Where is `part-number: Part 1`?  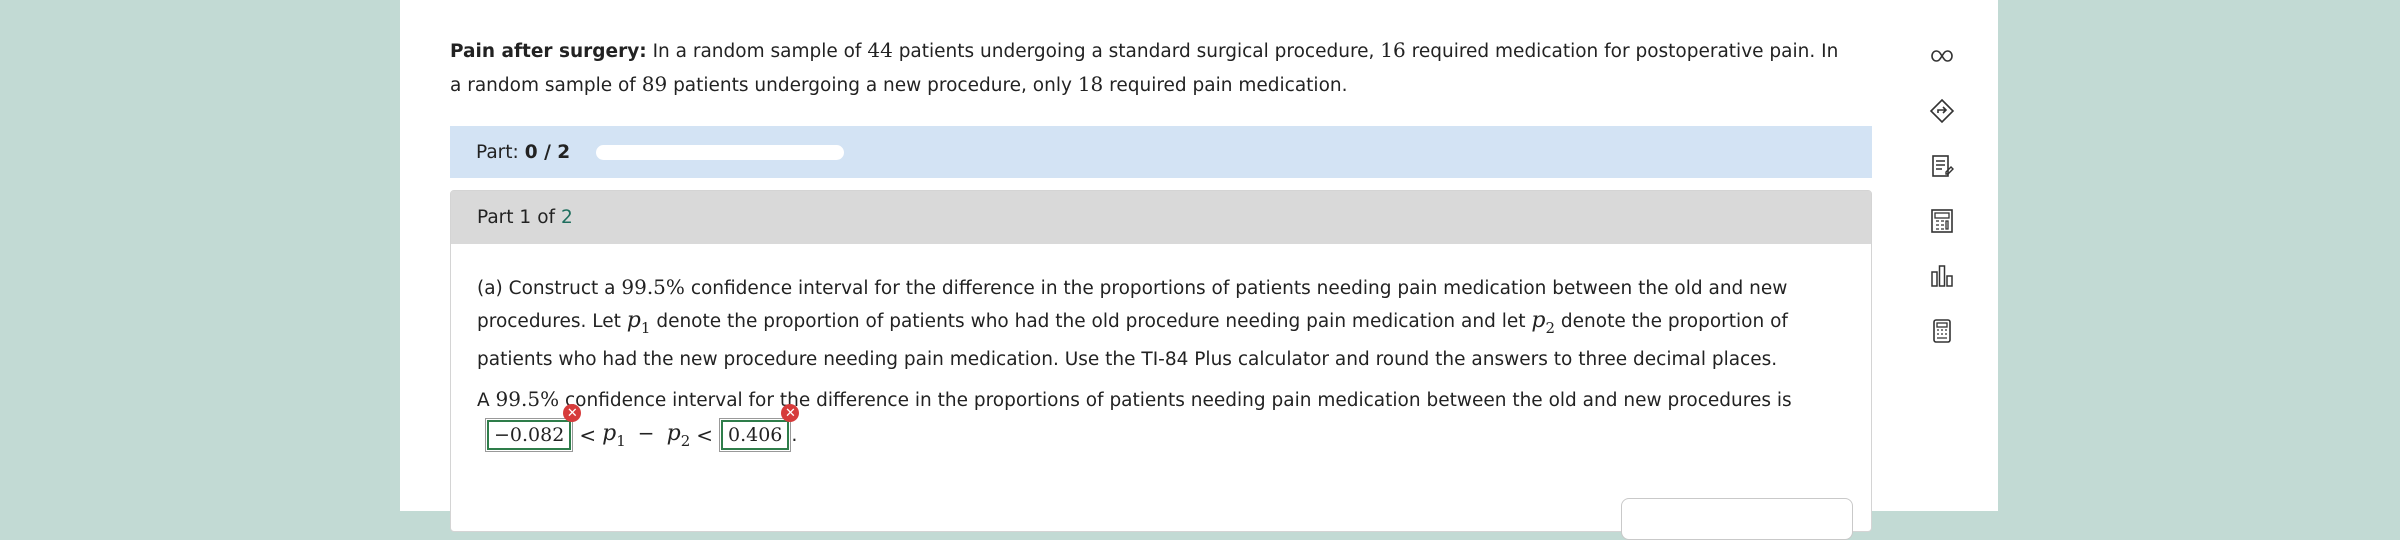 part-number: Part 1 is located at coordinates (504, 217).